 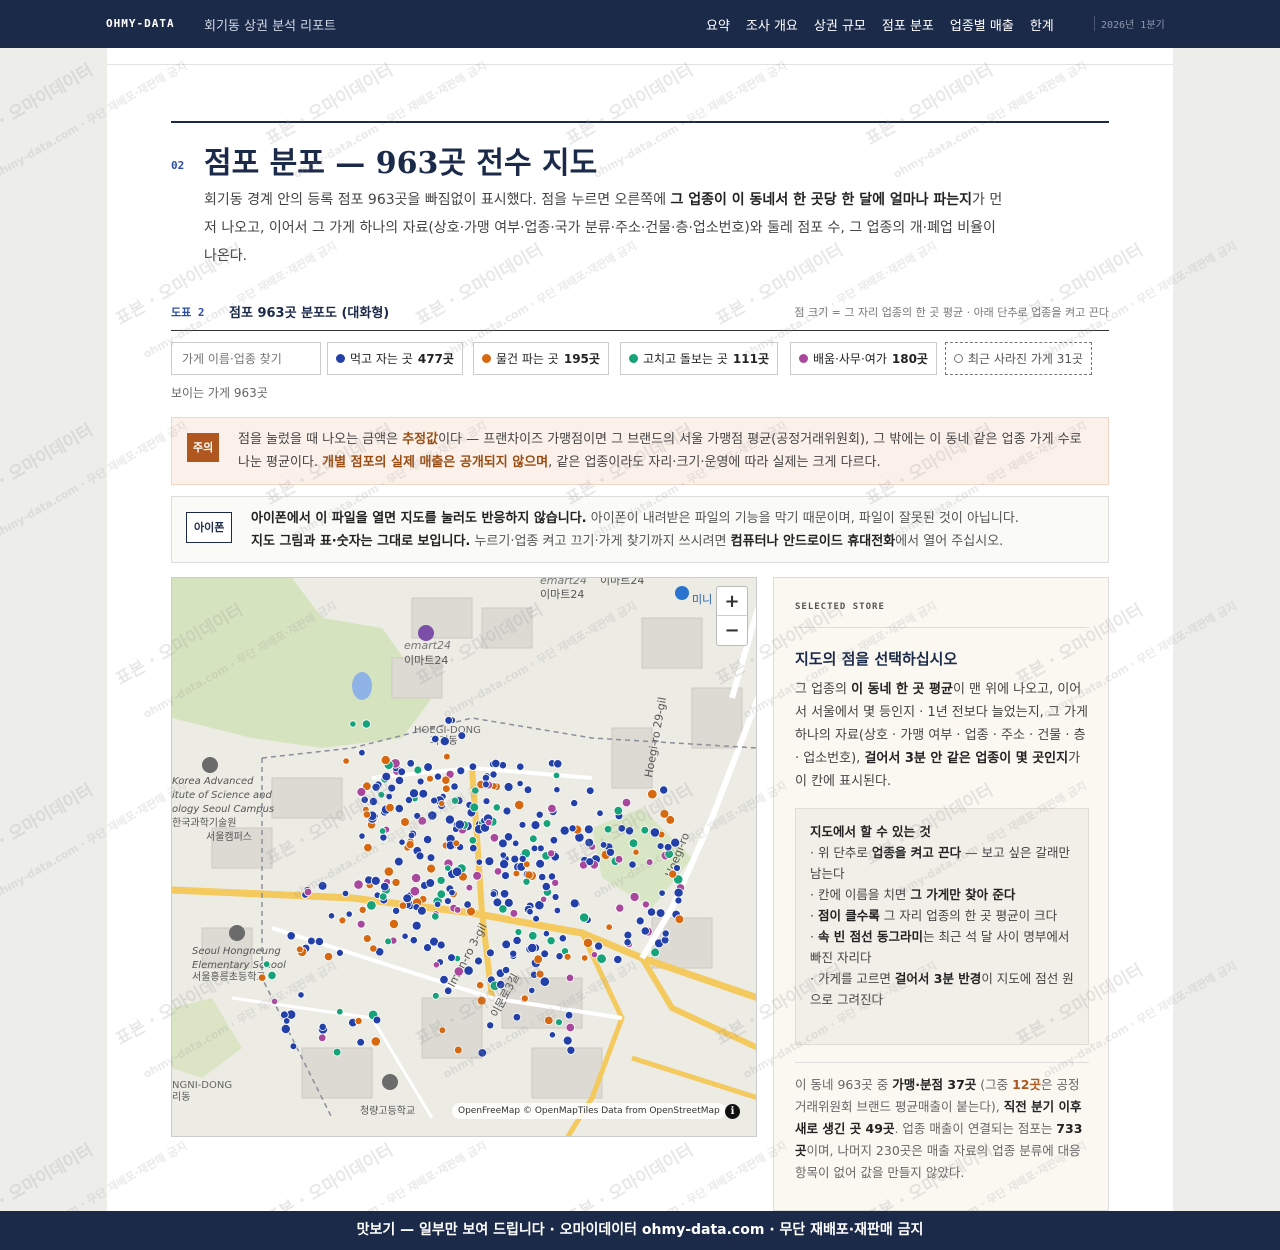 I want to click on nav-link-limits: 한계, so click(x=1042, y=24).